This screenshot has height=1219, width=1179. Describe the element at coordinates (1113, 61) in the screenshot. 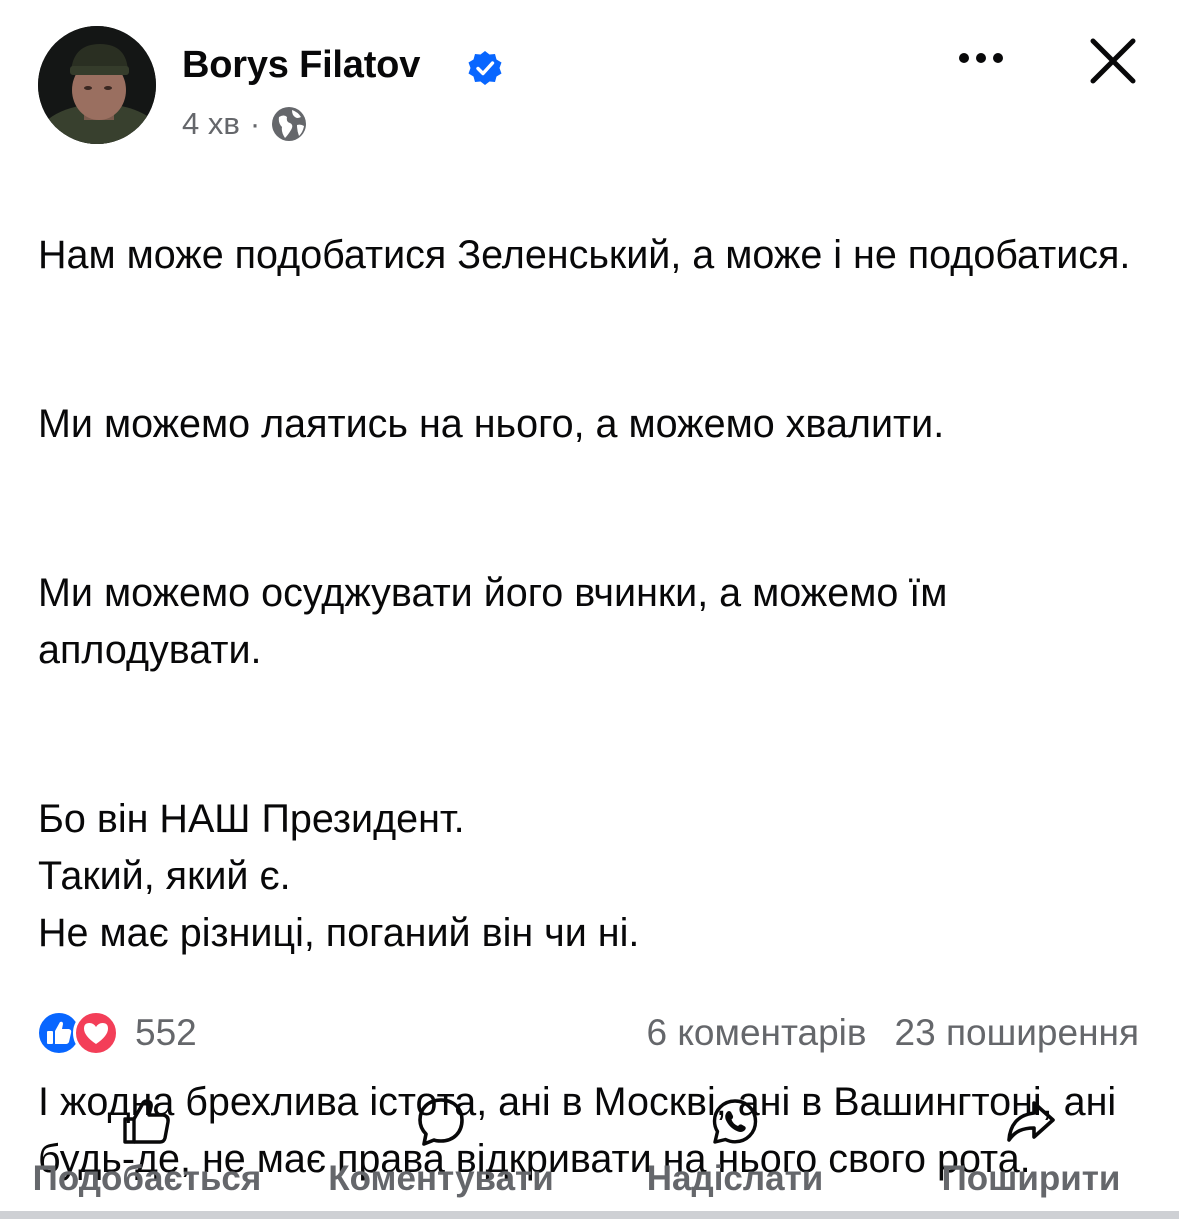

I see `close-icon` at that location.